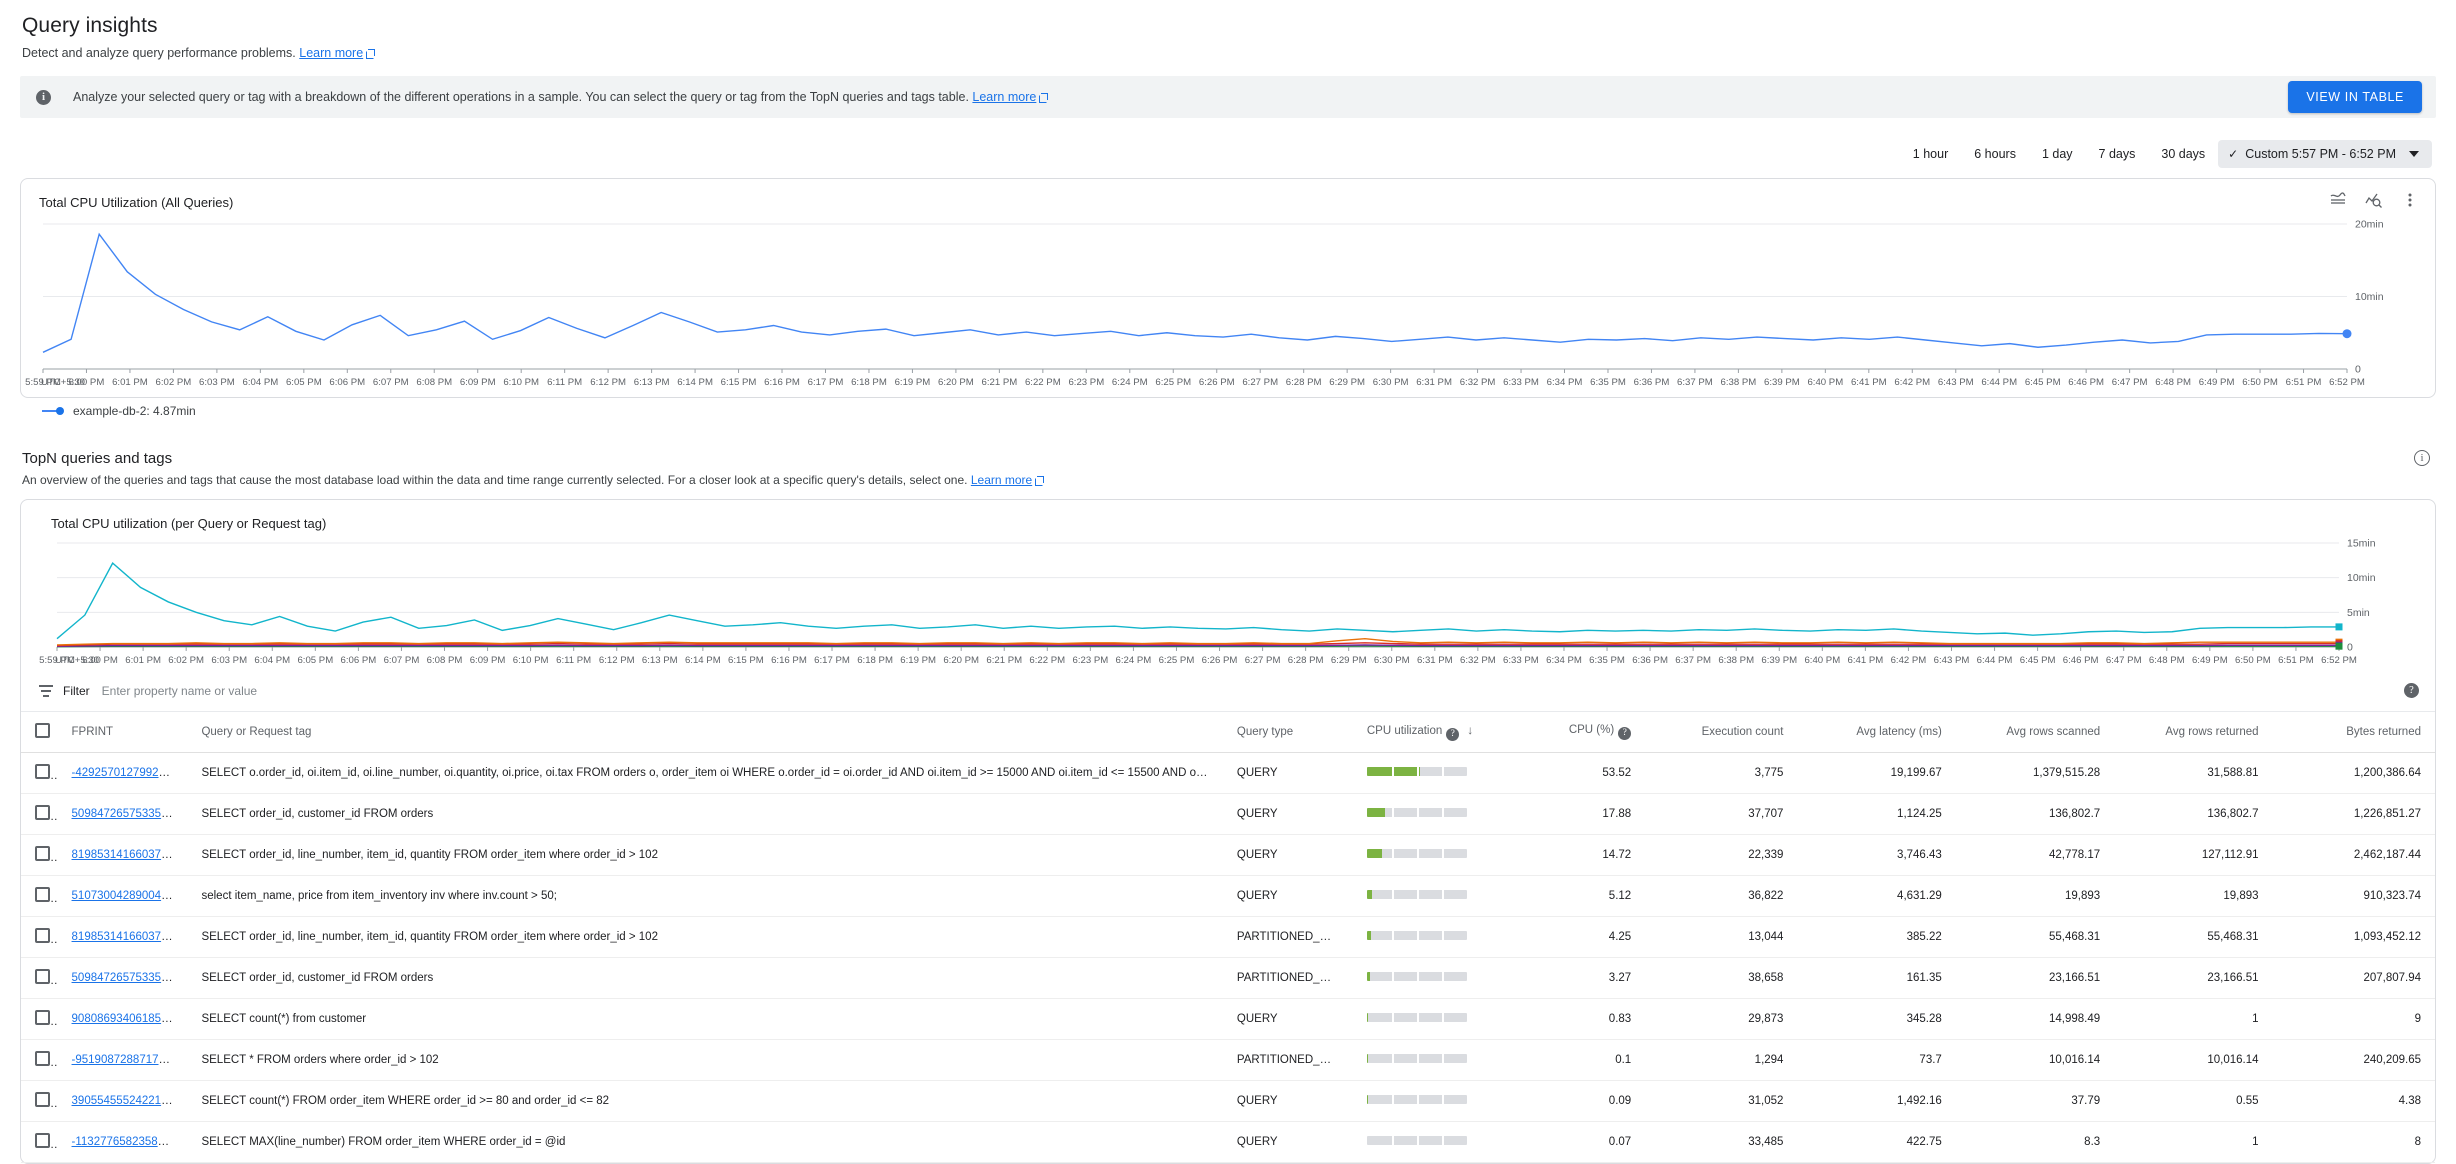  I want to click on cell-avg-rows-scanned: 23,166.51, so click(2035, 978).